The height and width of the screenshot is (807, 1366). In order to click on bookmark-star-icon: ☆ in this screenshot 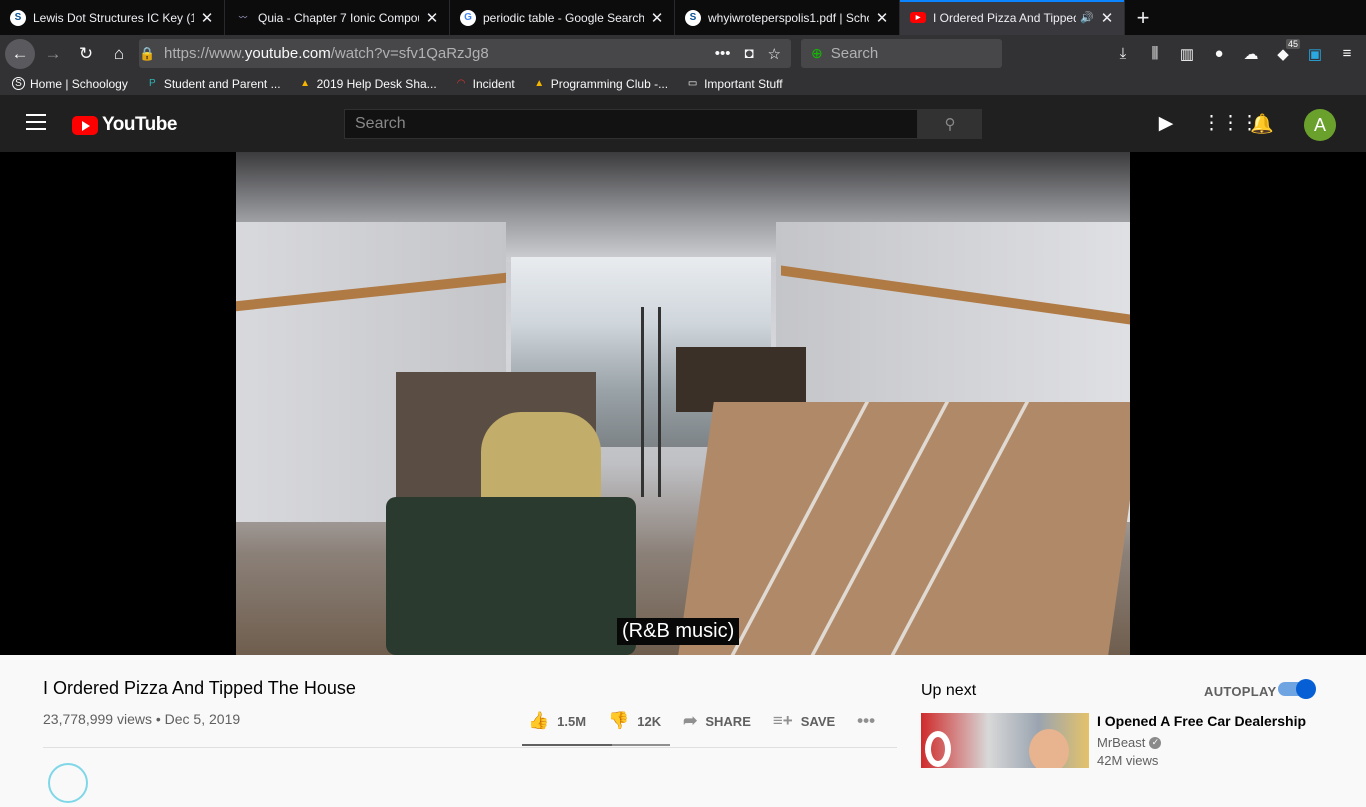, I will do `click(774, 54)`.